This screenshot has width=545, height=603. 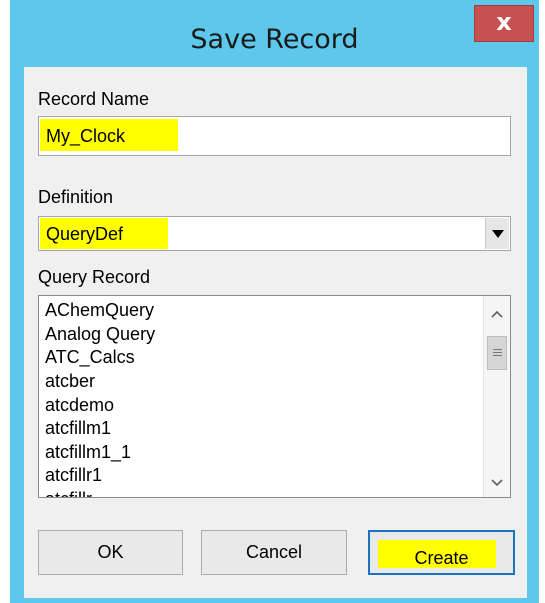 I want to click on dropdown-button, so click(x=497, y=233).